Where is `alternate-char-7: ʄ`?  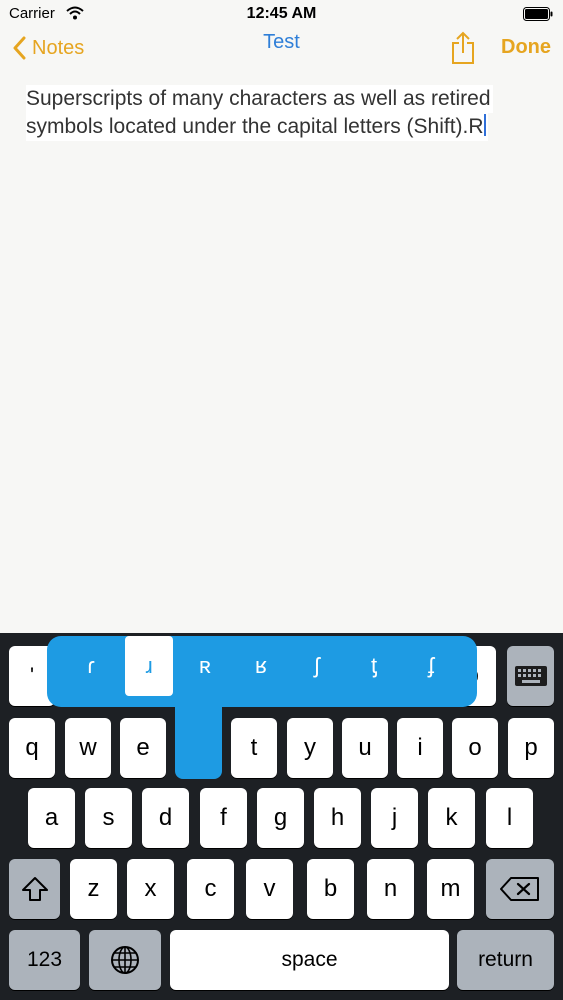
alternate-char-7: ʄ is located at coordinates (431, 666).